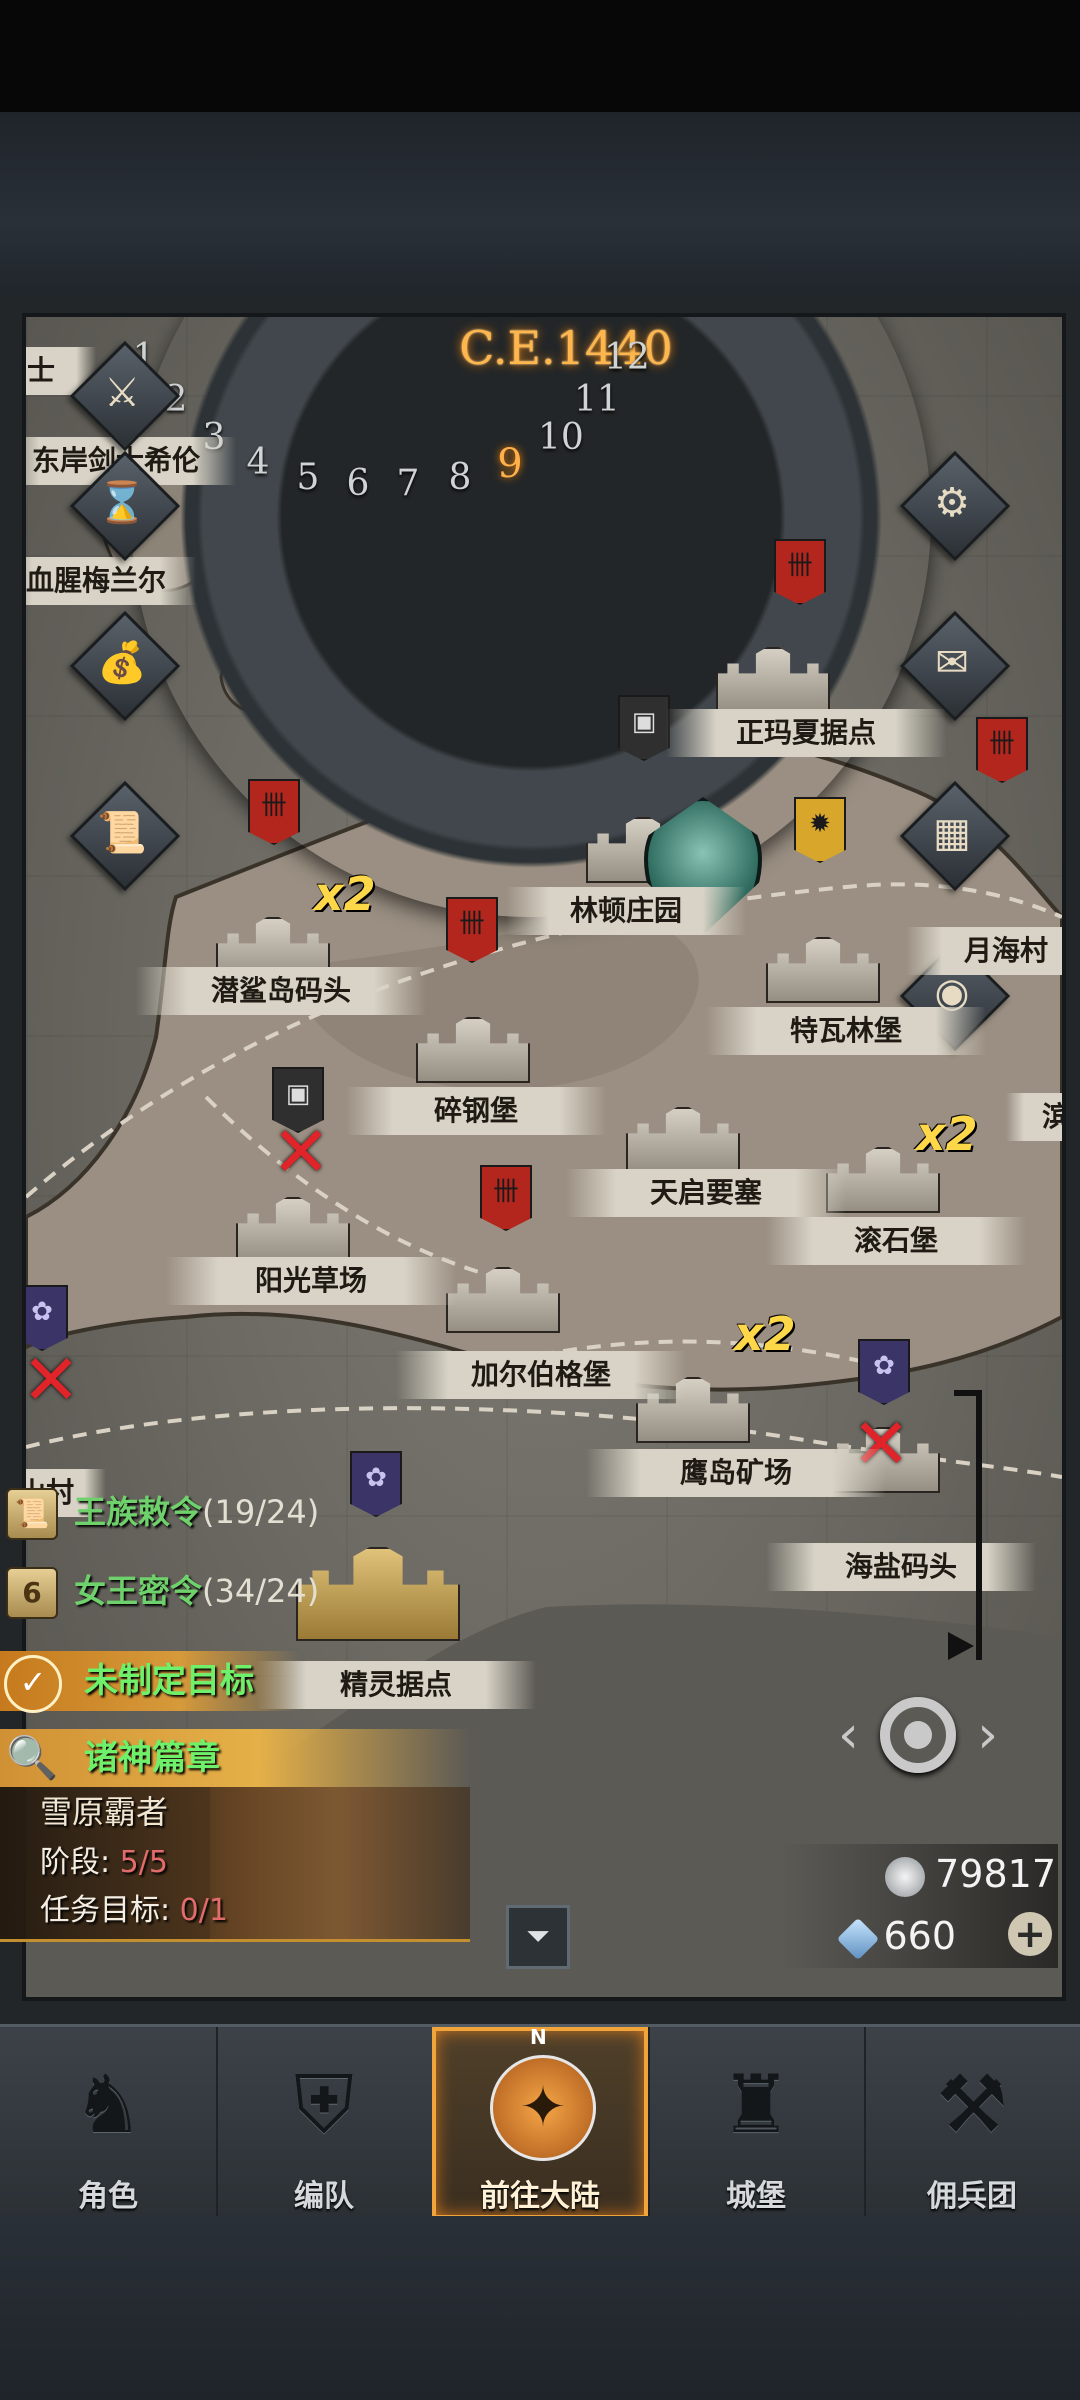 The image size is (1080, 2400). What do you see at coordinates (159, 1591) in the screenshot?
I see `quest-queen-order: 6 女王密令(34/24)` at bounding box center [159, 1591].